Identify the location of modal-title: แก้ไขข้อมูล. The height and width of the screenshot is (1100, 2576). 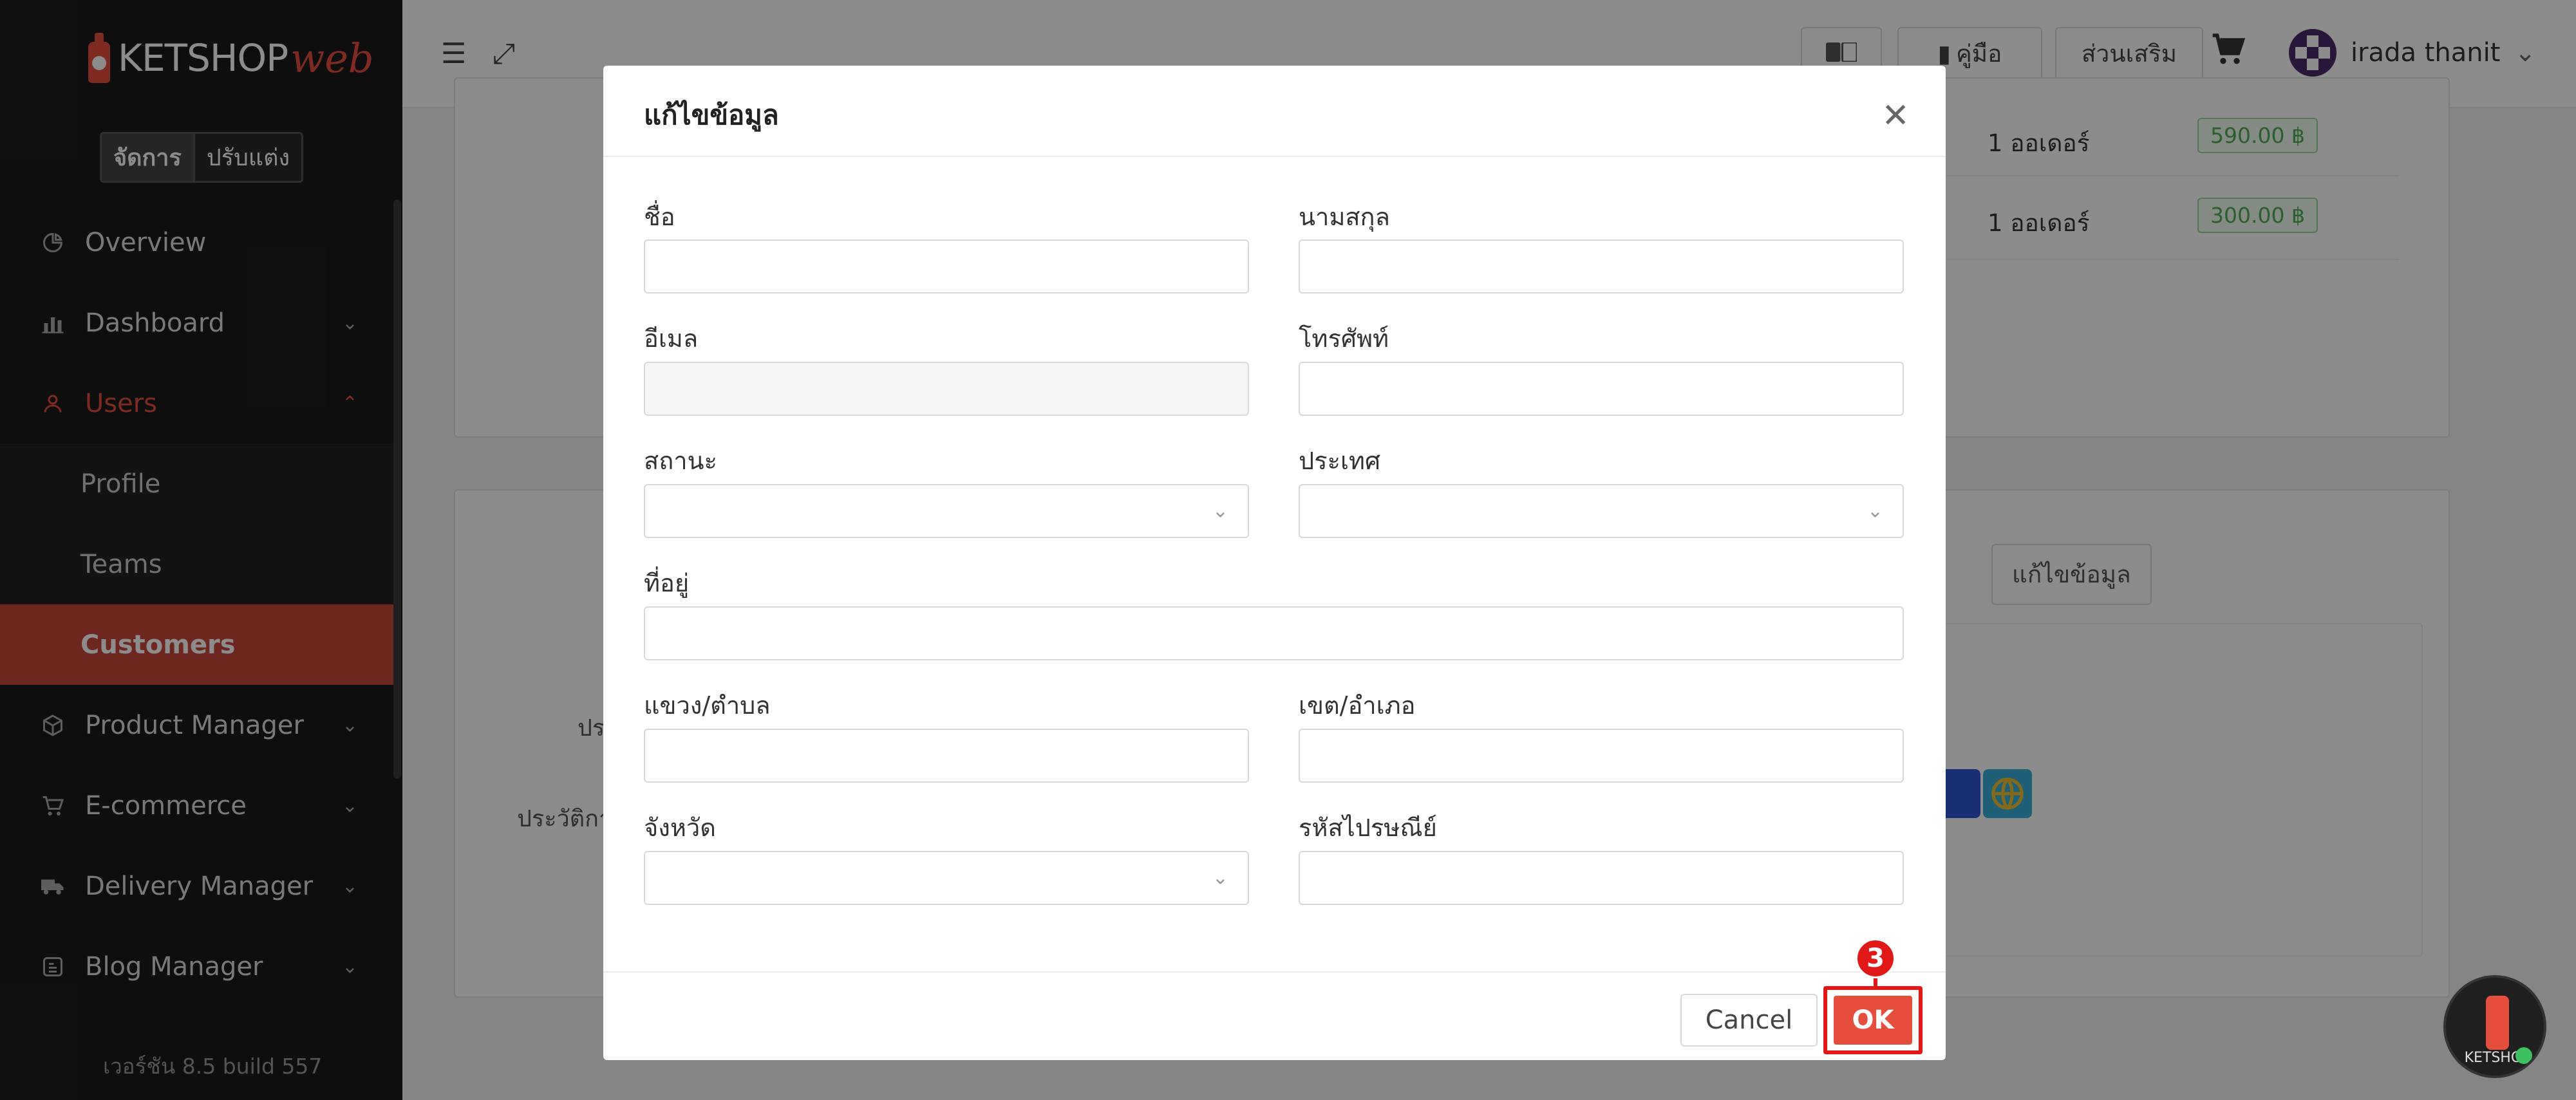
(711, 115).